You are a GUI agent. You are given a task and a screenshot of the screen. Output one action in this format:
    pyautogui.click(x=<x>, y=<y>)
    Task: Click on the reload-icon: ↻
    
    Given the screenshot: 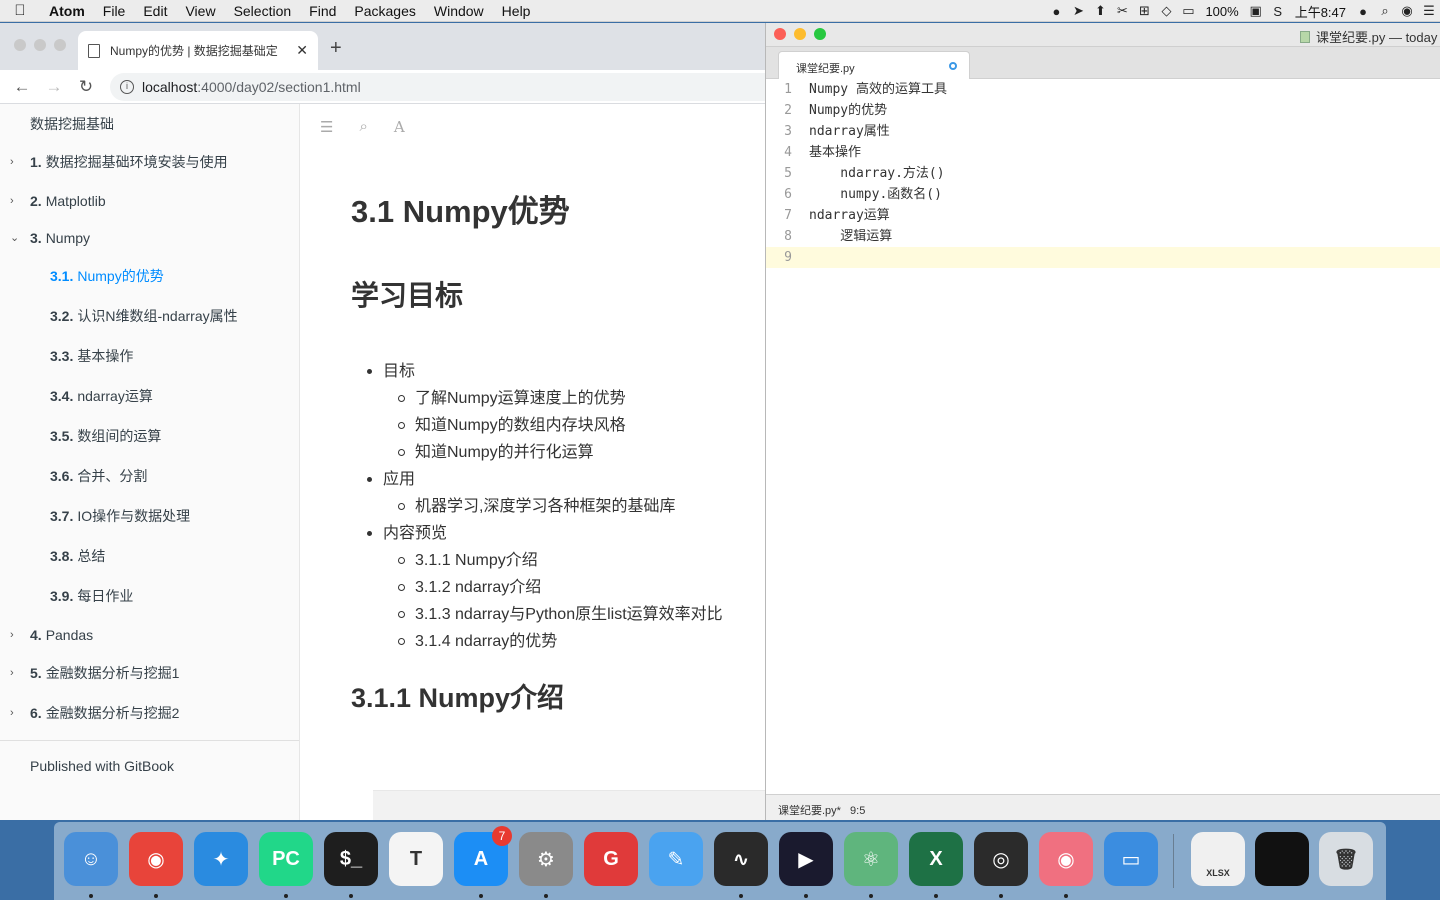 What is the action you would take?
    pyautogui.click(x=86, y=87)
    